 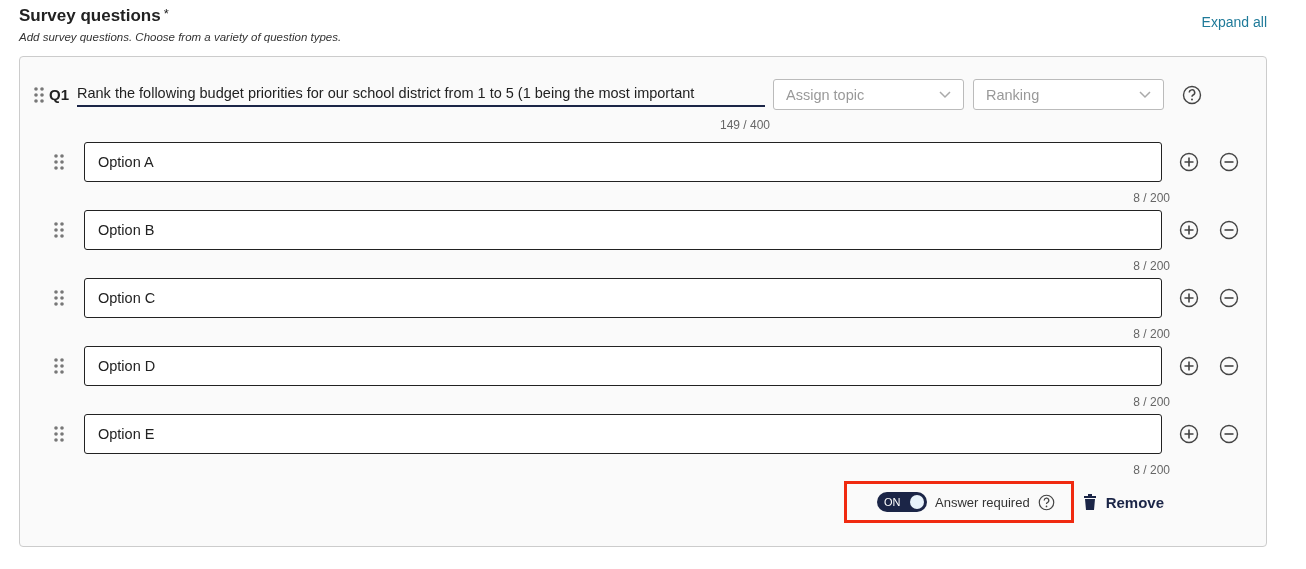 I want to click on option-field: Option D, so click(x=623, y=366).